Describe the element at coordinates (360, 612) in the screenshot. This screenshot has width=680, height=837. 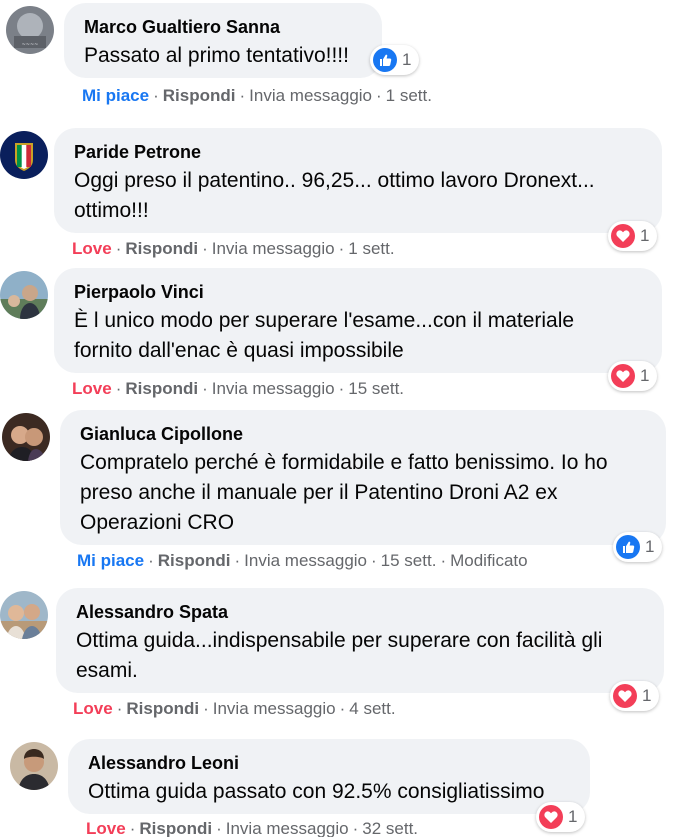
I see `comment-author: Alessandro Spata` at that location.